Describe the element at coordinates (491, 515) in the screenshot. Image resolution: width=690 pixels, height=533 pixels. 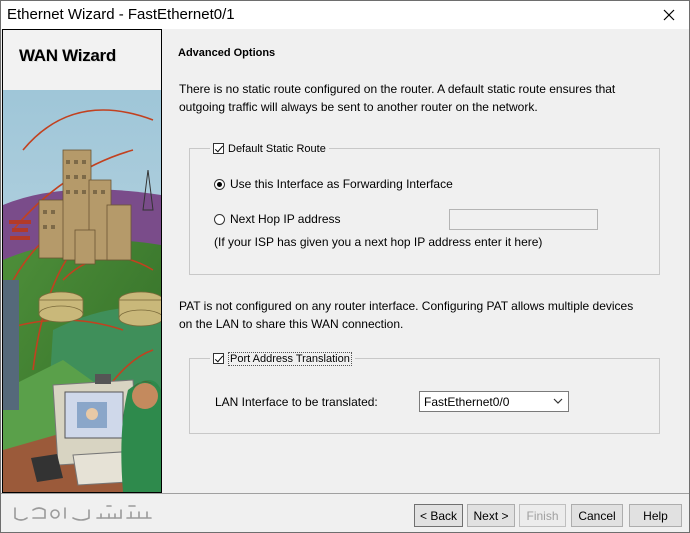
I see `next-button: Next >` at that location.